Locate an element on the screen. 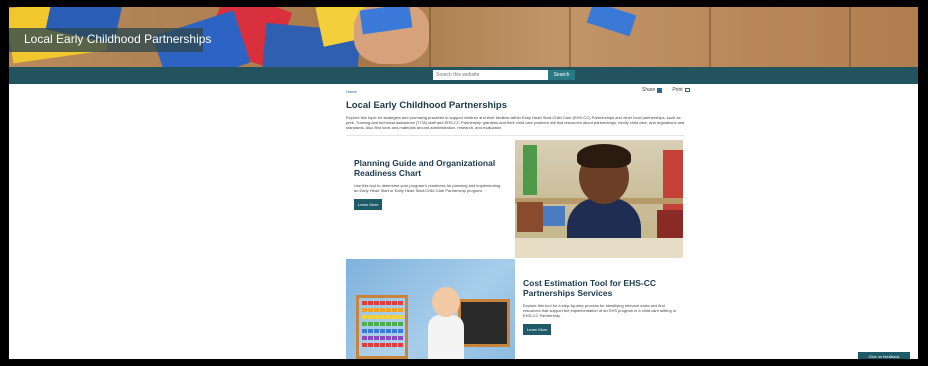  share-icon is located at coordinates (660, 90).